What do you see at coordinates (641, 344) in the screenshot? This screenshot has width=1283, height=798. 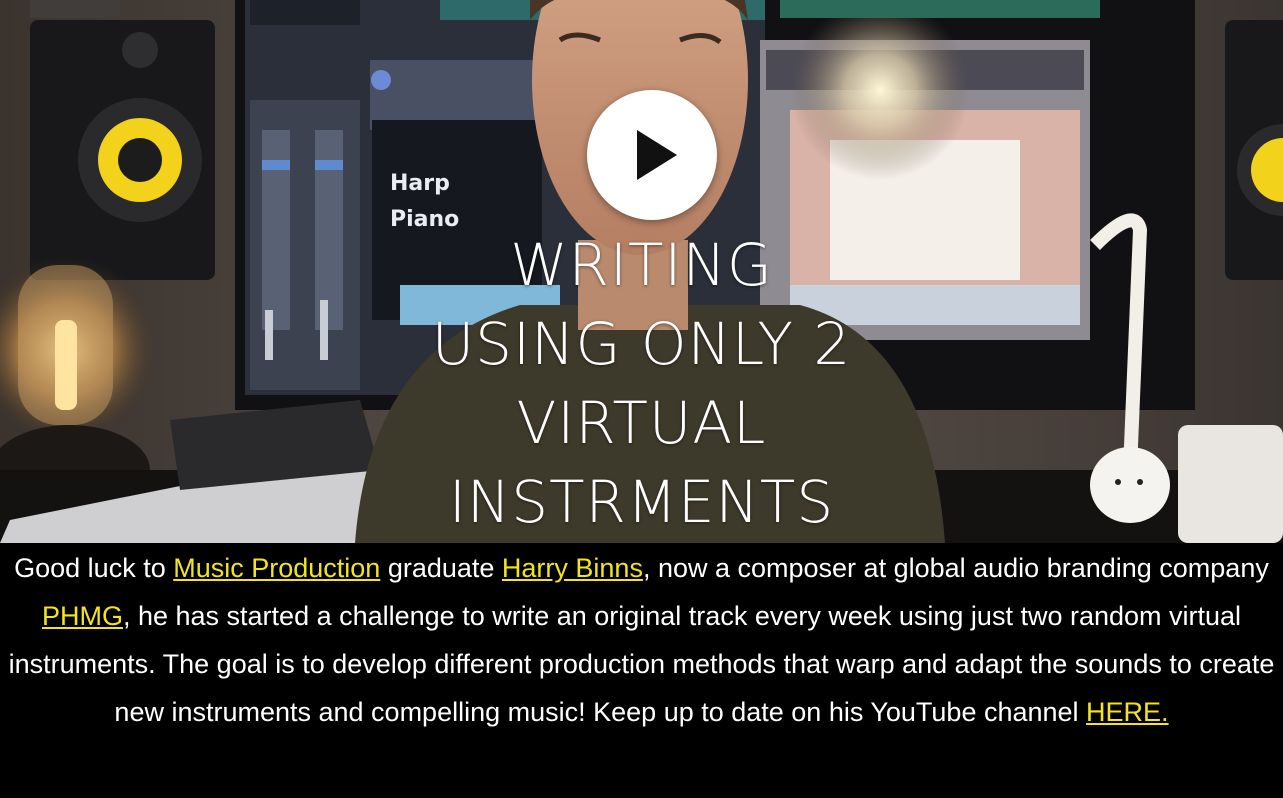 I see `video-title-line: USING ONLY 2` at bounding box center [641, 344].